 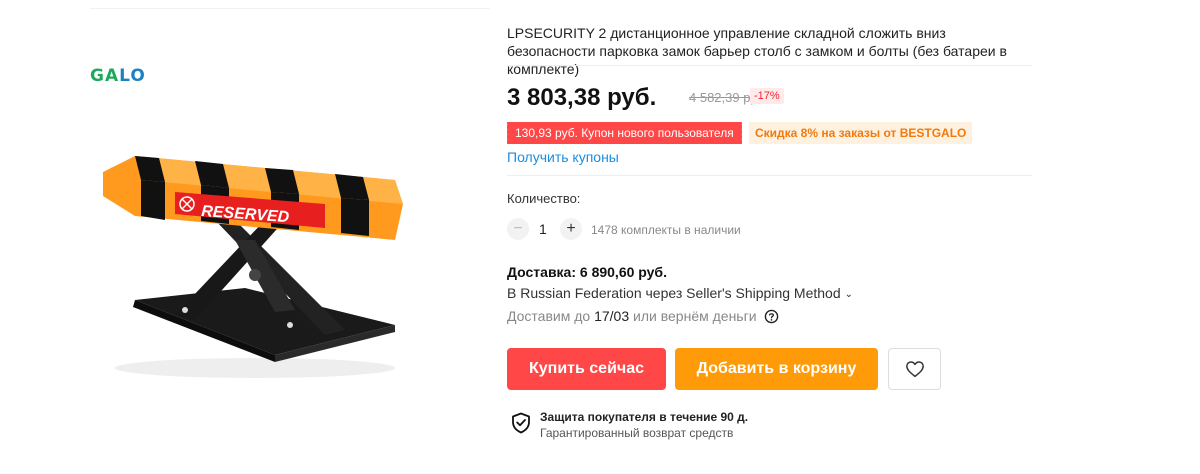 I want to click on delivery-date-prefix: Доставим до, so click(x=551, y=316).